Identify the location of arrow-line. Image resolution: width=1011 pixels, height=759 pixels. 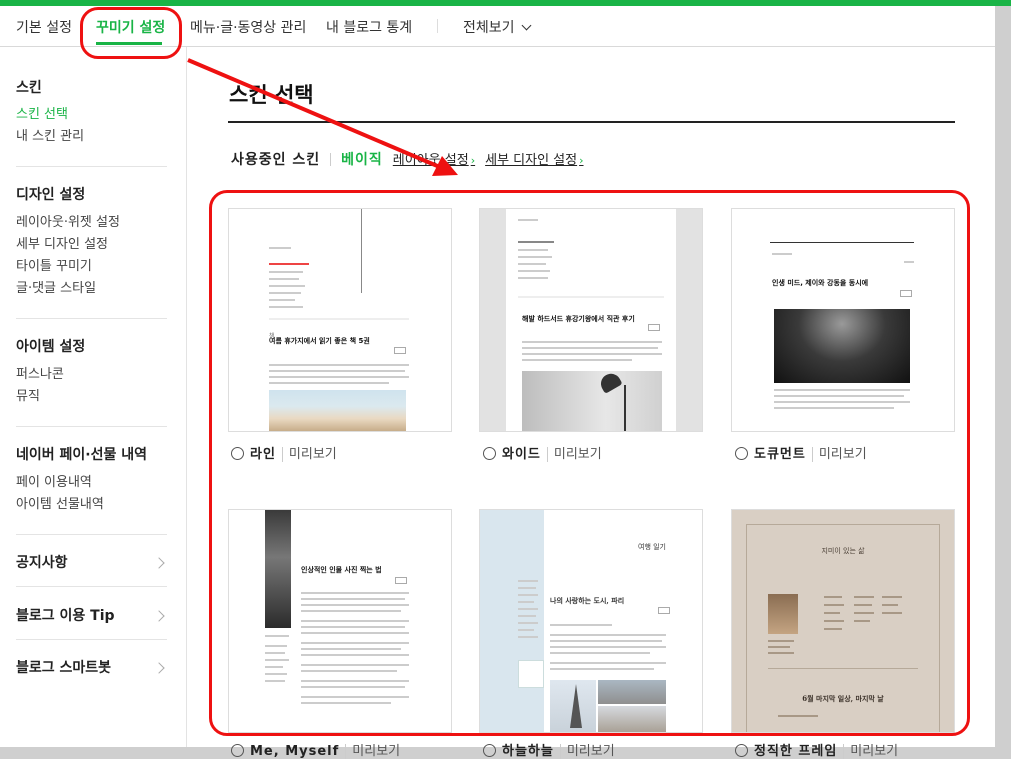
(315, 114).